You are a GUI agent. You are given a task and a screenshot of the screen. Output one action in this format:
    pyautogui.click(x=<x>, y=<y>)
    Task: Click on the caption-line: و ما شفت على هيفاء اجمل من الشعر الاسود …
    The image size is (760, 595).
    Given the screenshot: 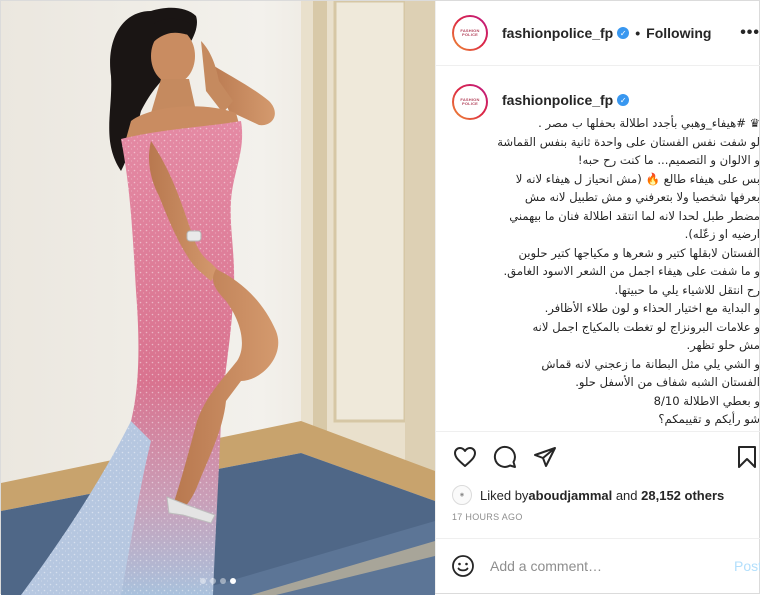 What is the action you would take?
    pyautogui.click(x=631, y=271)
    